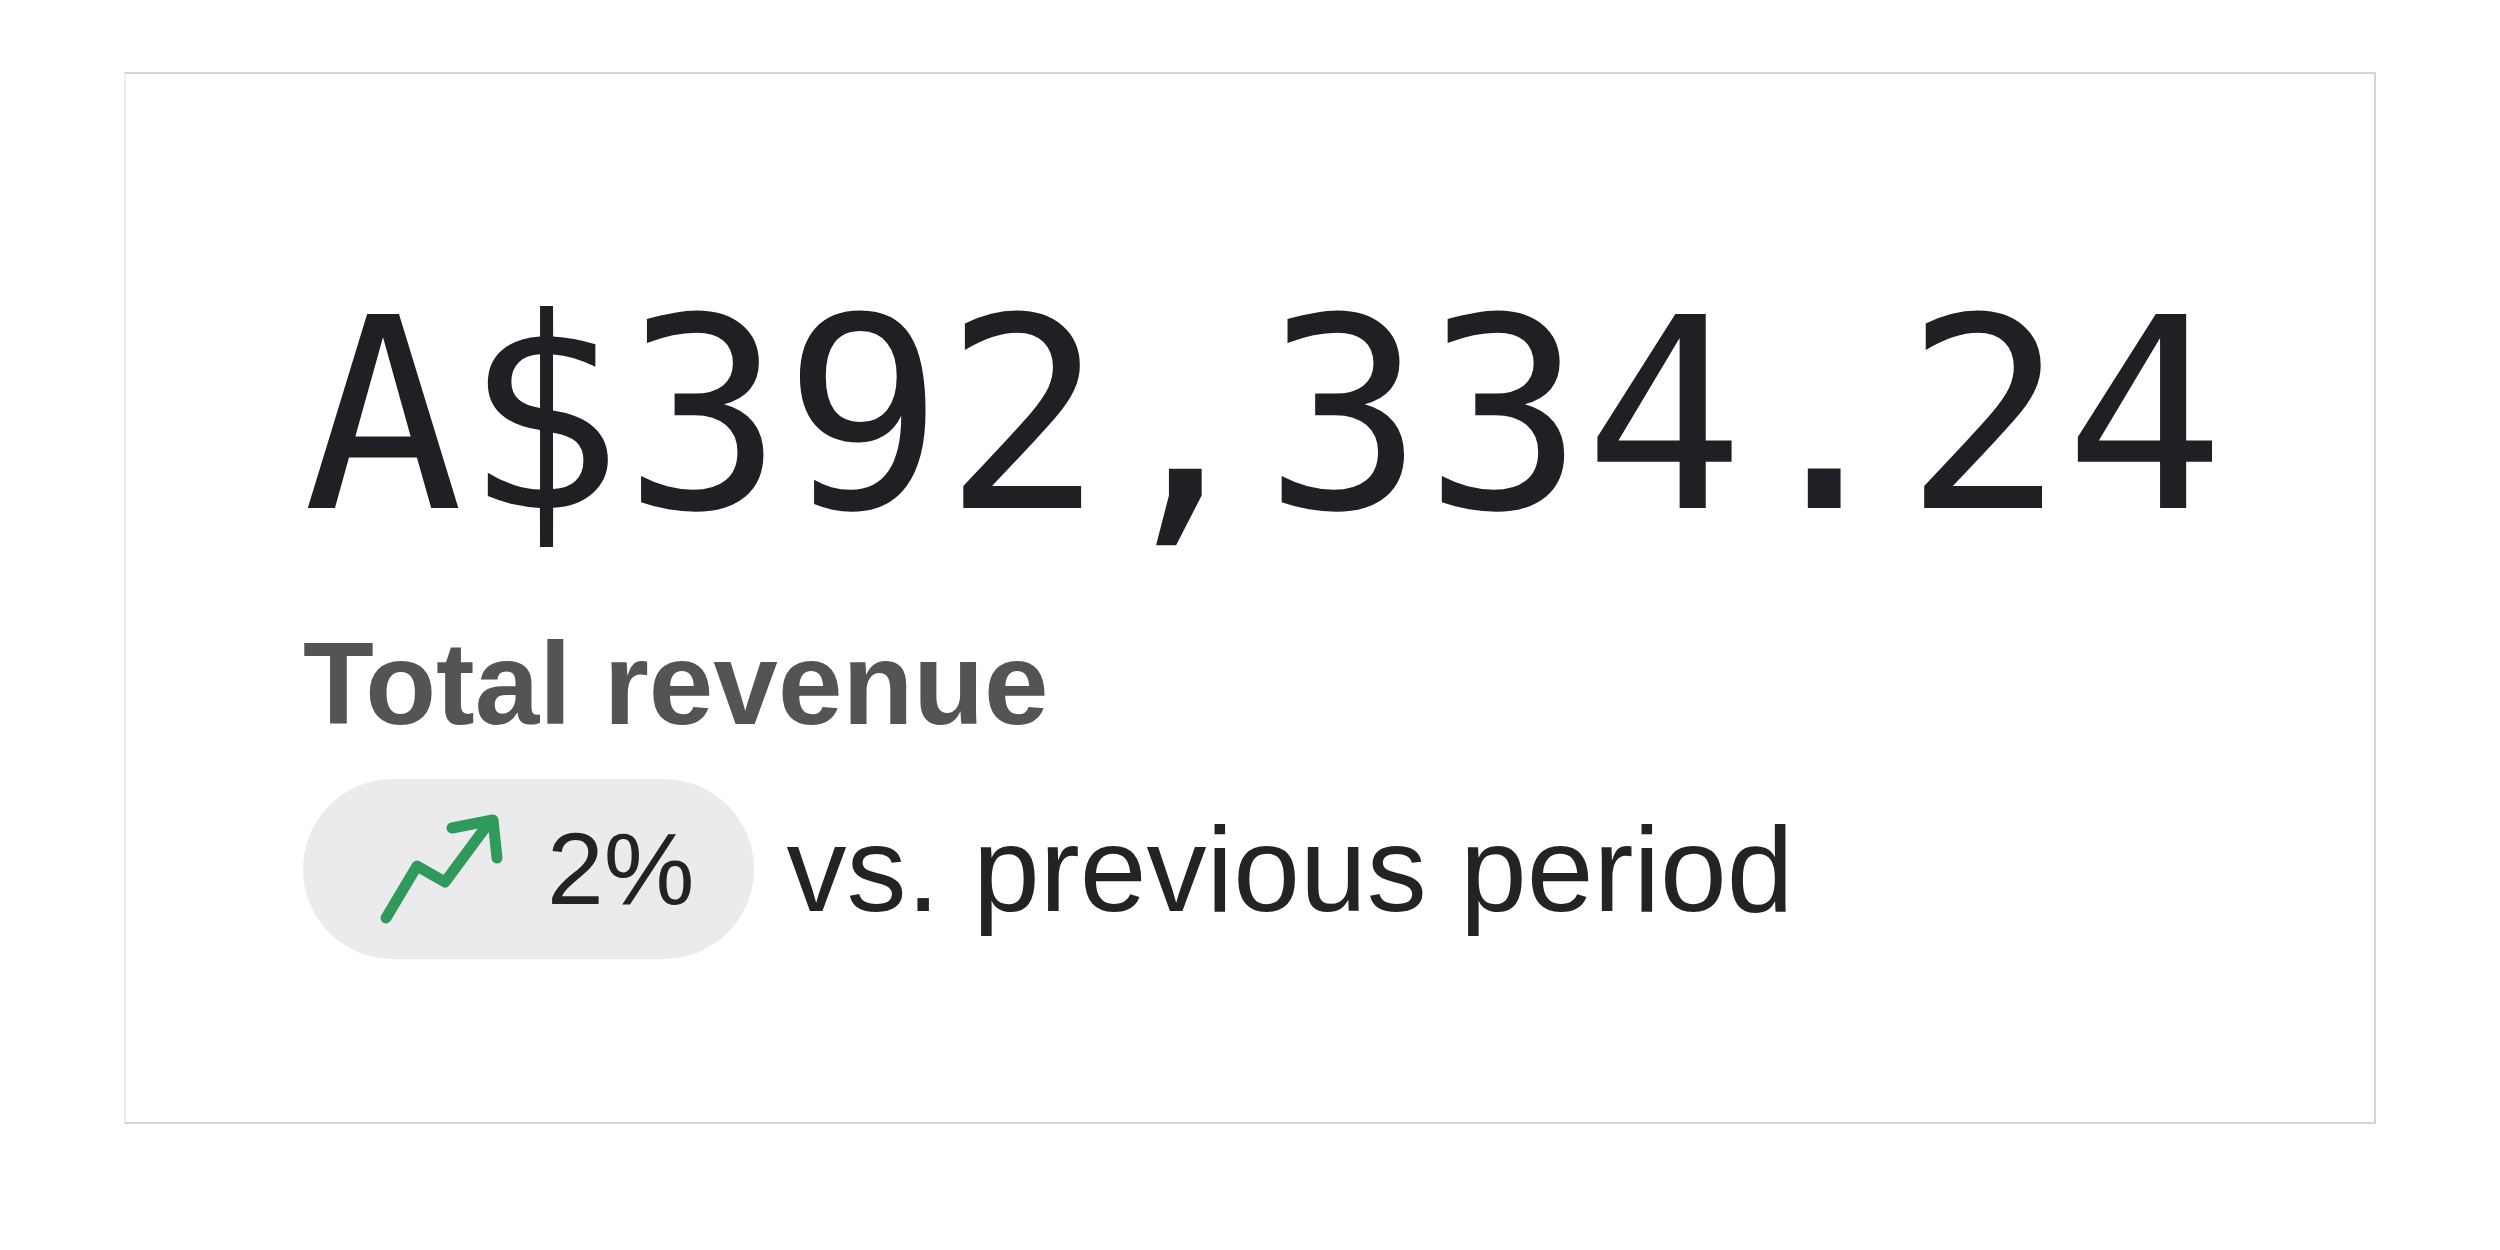  I want to click on metric-label: Total revenue, so click(676, 684).